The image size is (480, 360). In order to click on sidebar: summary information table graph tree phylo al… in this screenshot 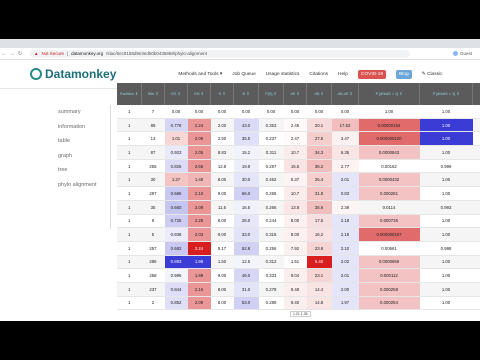, I will do `click(84, 167)`.